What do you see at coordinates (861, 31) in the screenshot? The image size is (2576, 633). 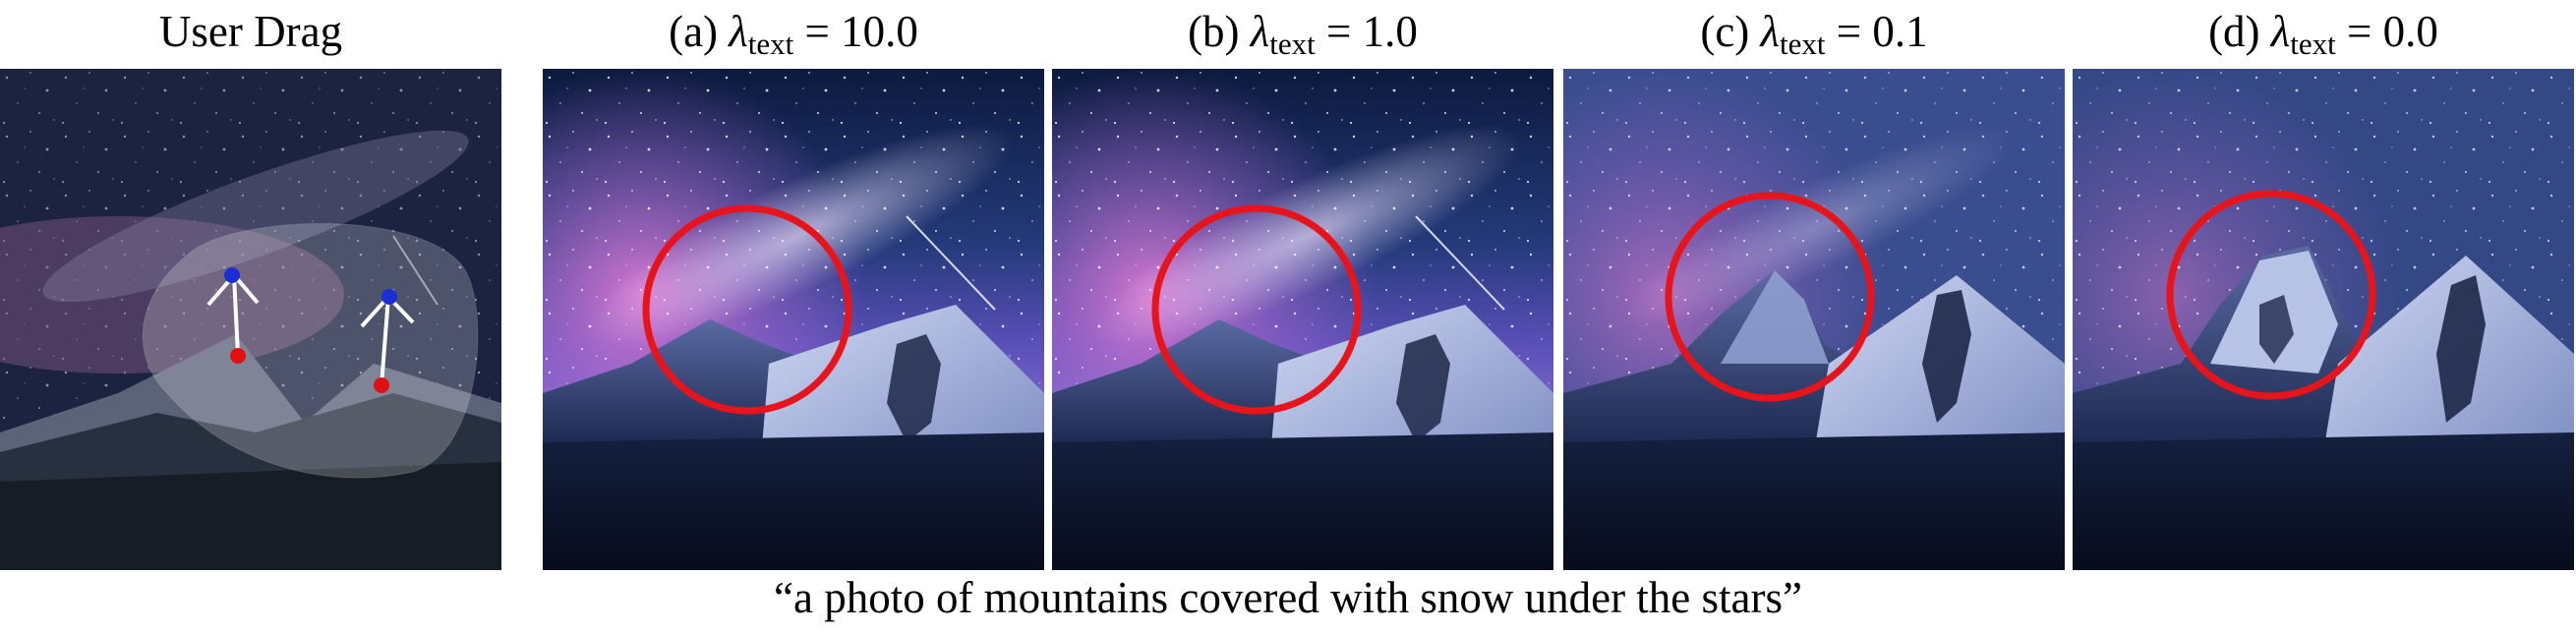 I see `panel-a-value: = 10.0` at bounding box center [861, 31].